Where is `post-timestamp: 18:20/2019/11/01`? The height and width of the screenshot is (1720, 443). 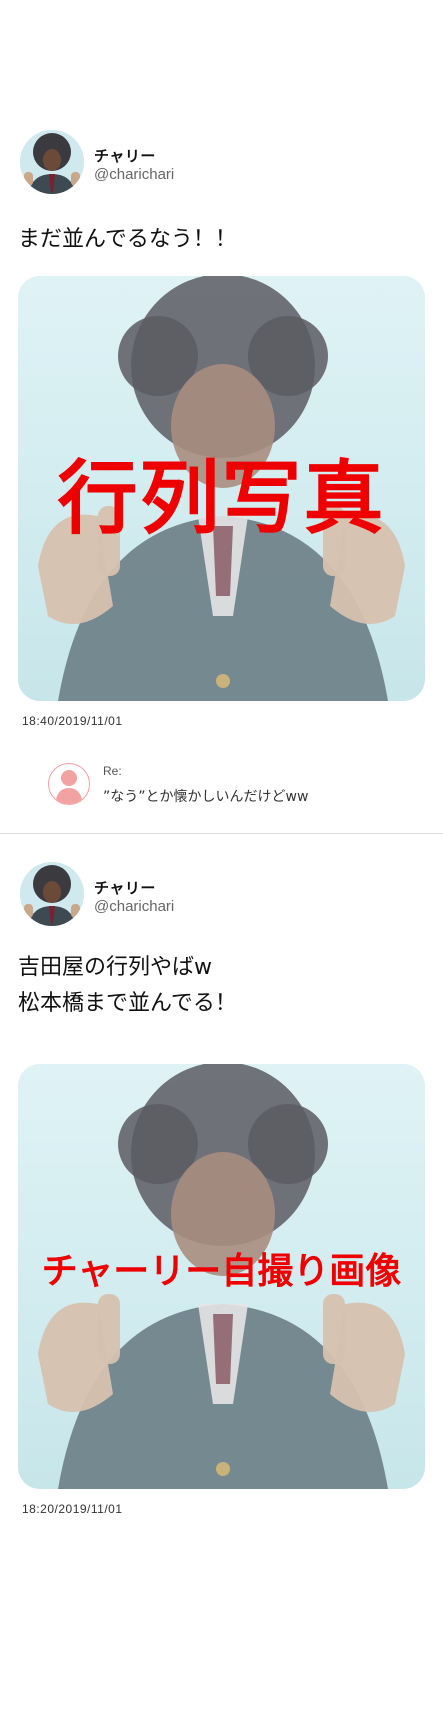
post-timestamp: 18:20/2019/11/01 is located at coordinates (72, 1509).